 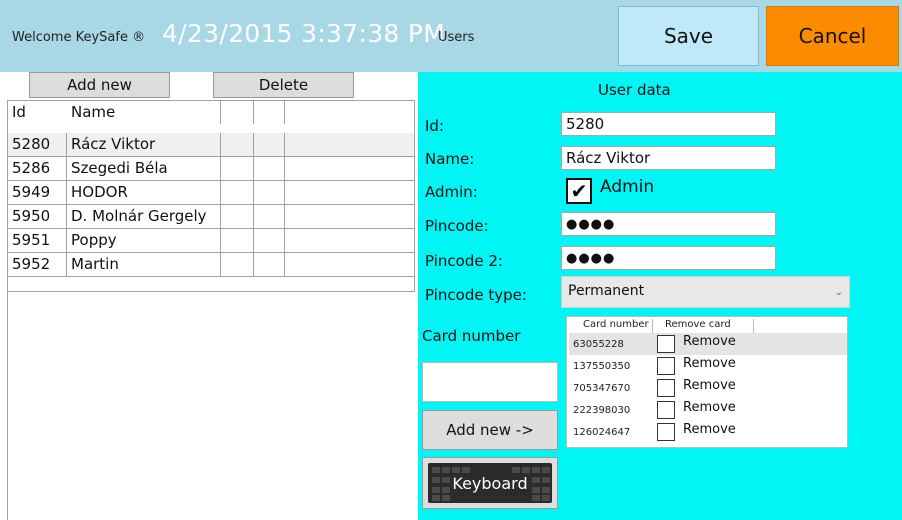 I want to click on cell-name: Szegedi Béla, so click(x=119, y=168).